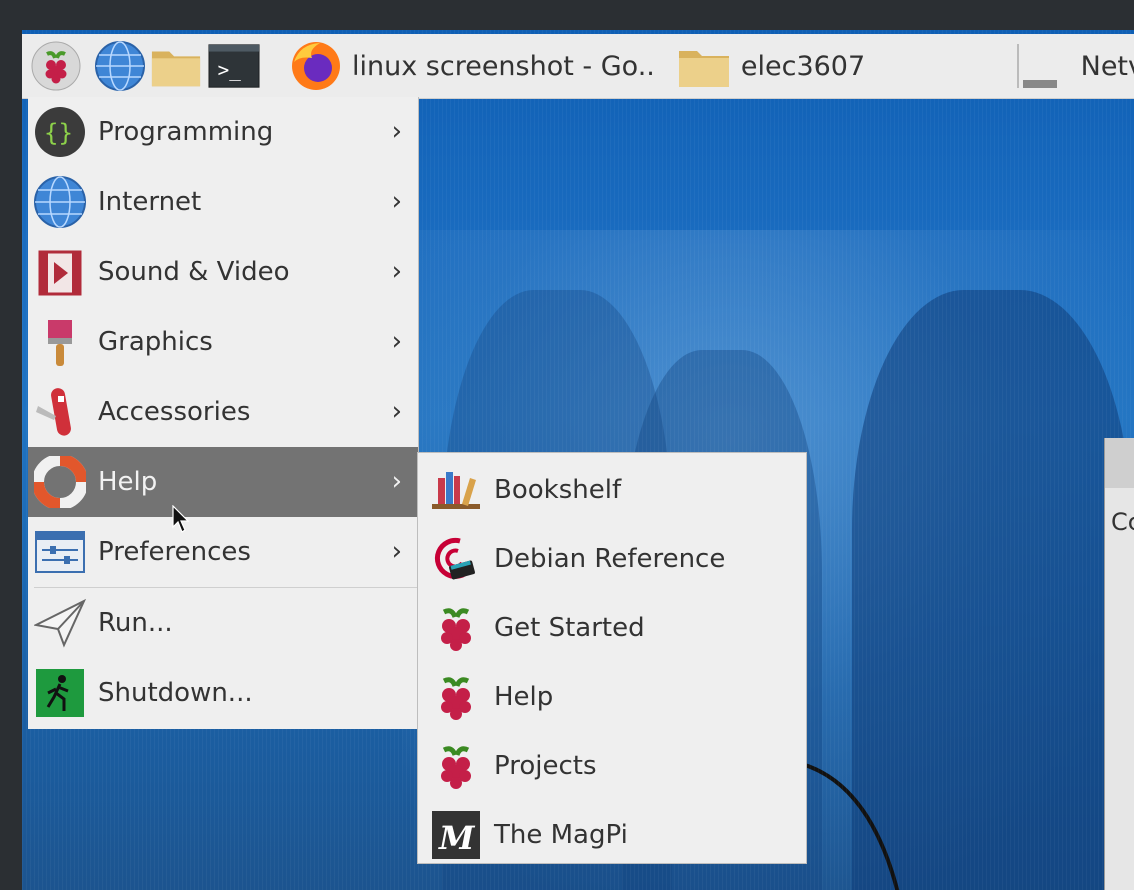 Image resolution: width=1134 pixels, height=890 pixels. I want to click on submenu-item-label: Get Started, so click(569, 627).